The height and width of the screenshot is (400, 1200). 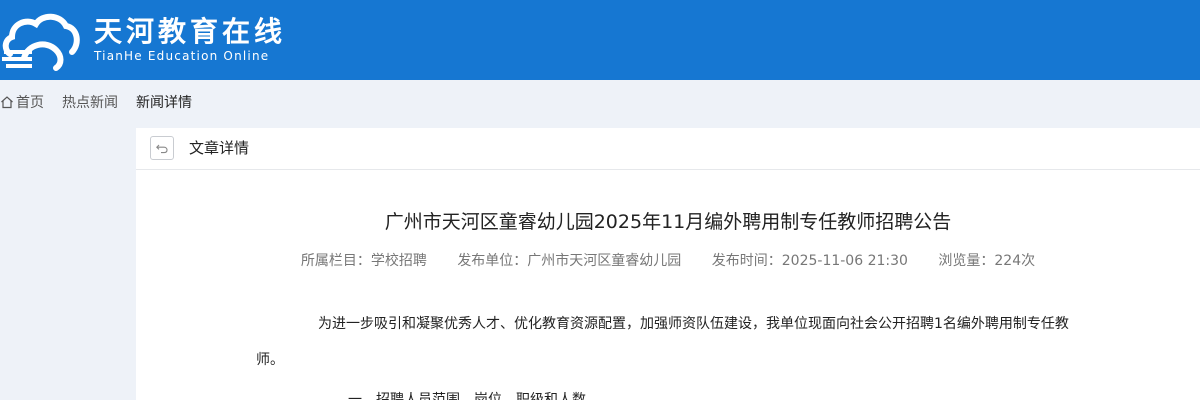 What do you see at coordinates (809, 261) in the screenshot?
I see `meta-time: 发布时间：2025-11-06 21:30` at bounding box center [809, 261].